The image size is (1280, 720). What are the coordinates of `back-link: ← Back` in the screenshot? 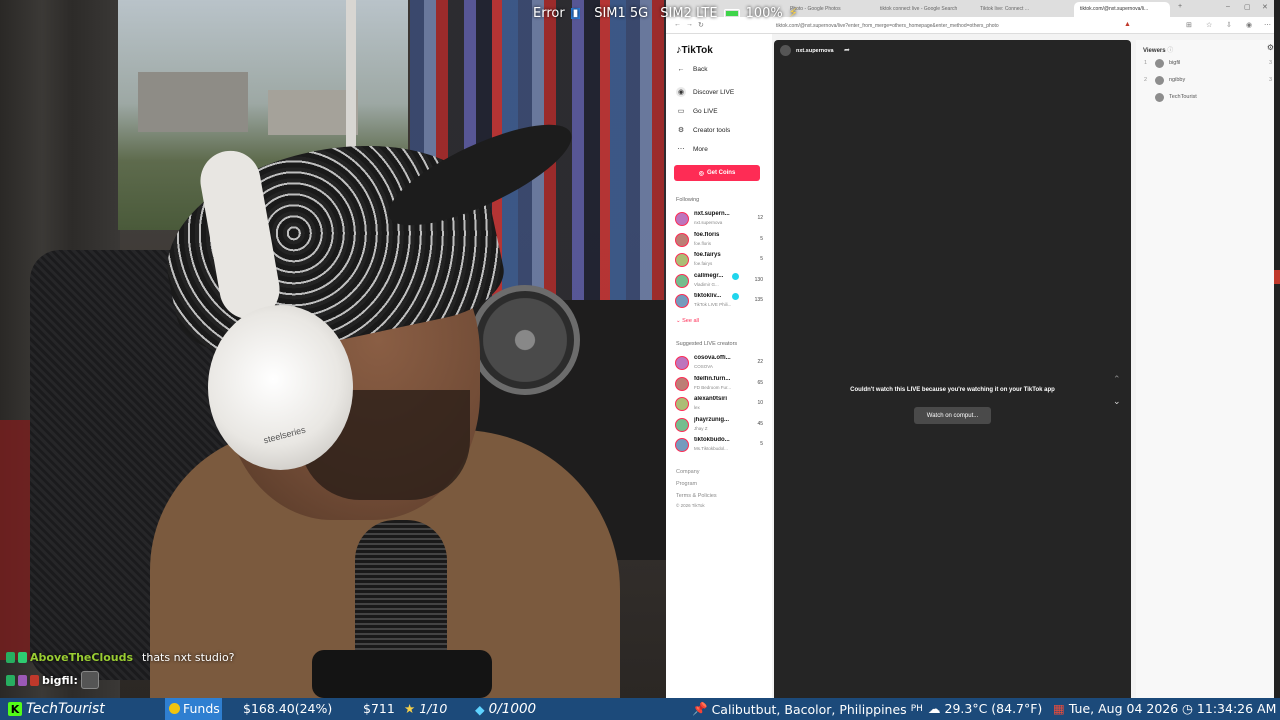 It's located at (692, 69).